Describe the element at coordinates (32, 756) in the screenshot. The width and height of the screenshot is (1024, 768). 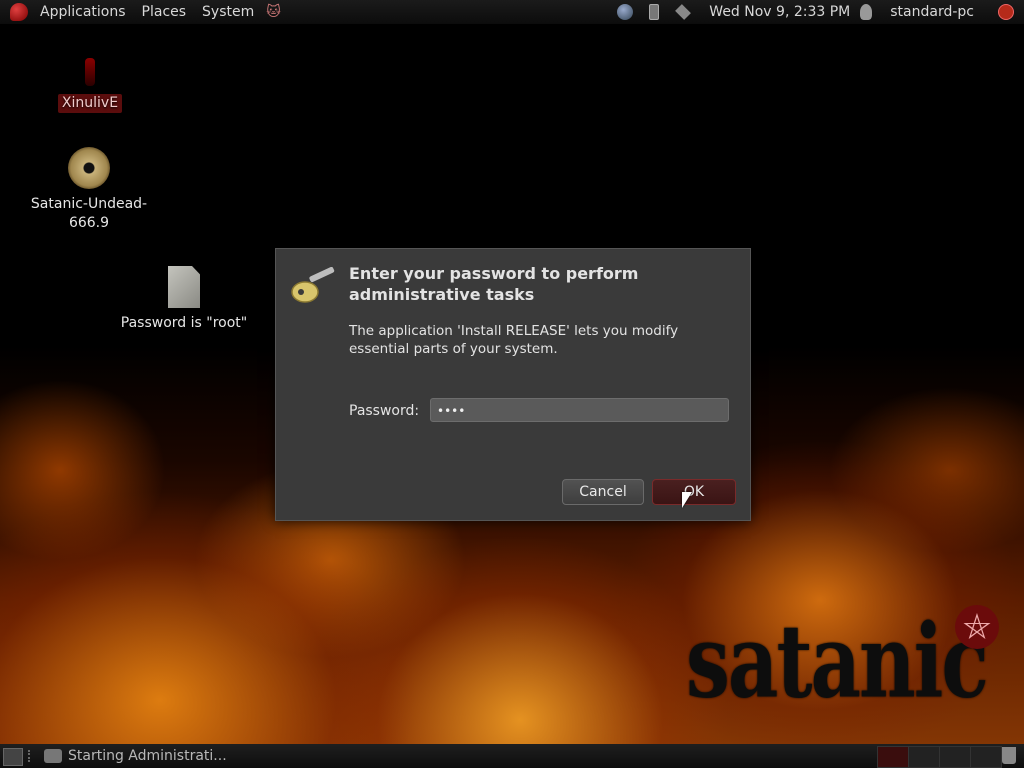
I see `panel-handle` at that location.